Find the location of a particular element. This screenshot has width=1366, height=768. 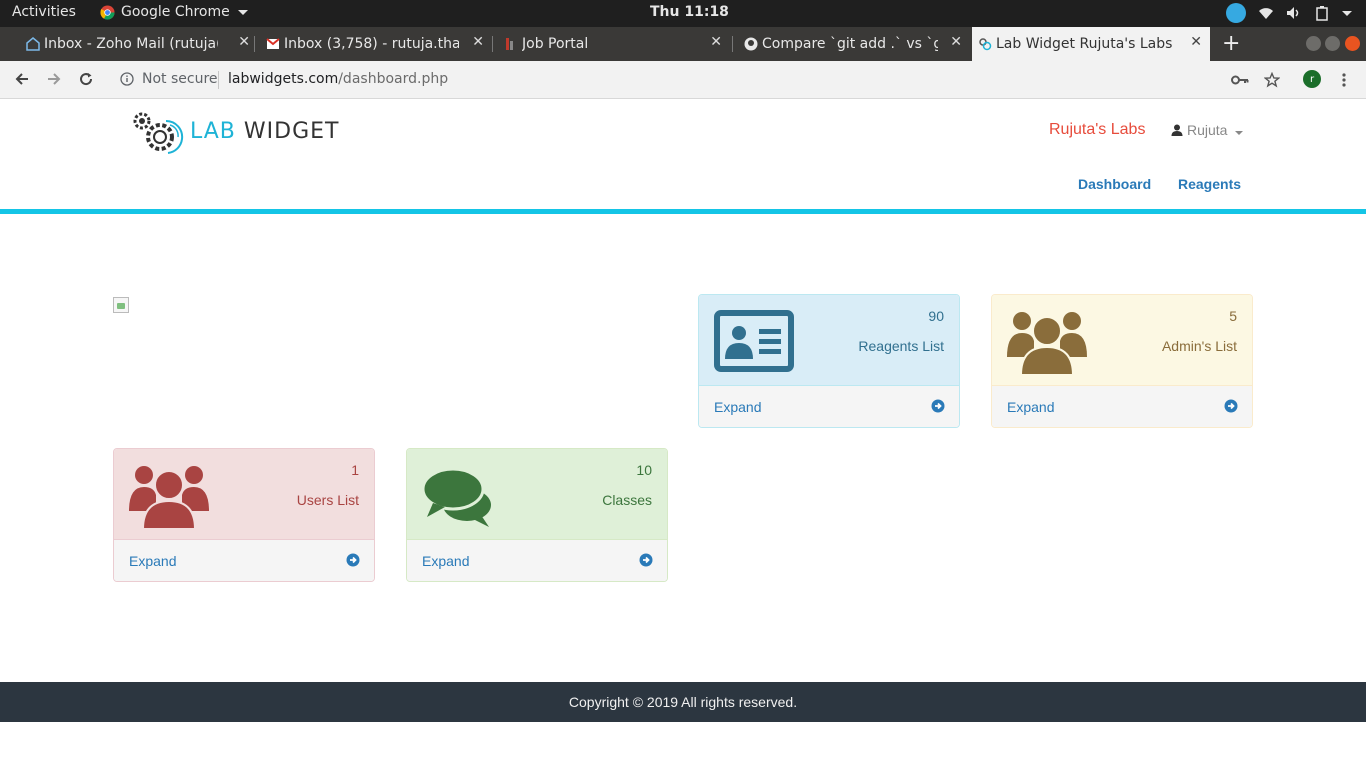

github-icon is located at coordinates (751, 44).